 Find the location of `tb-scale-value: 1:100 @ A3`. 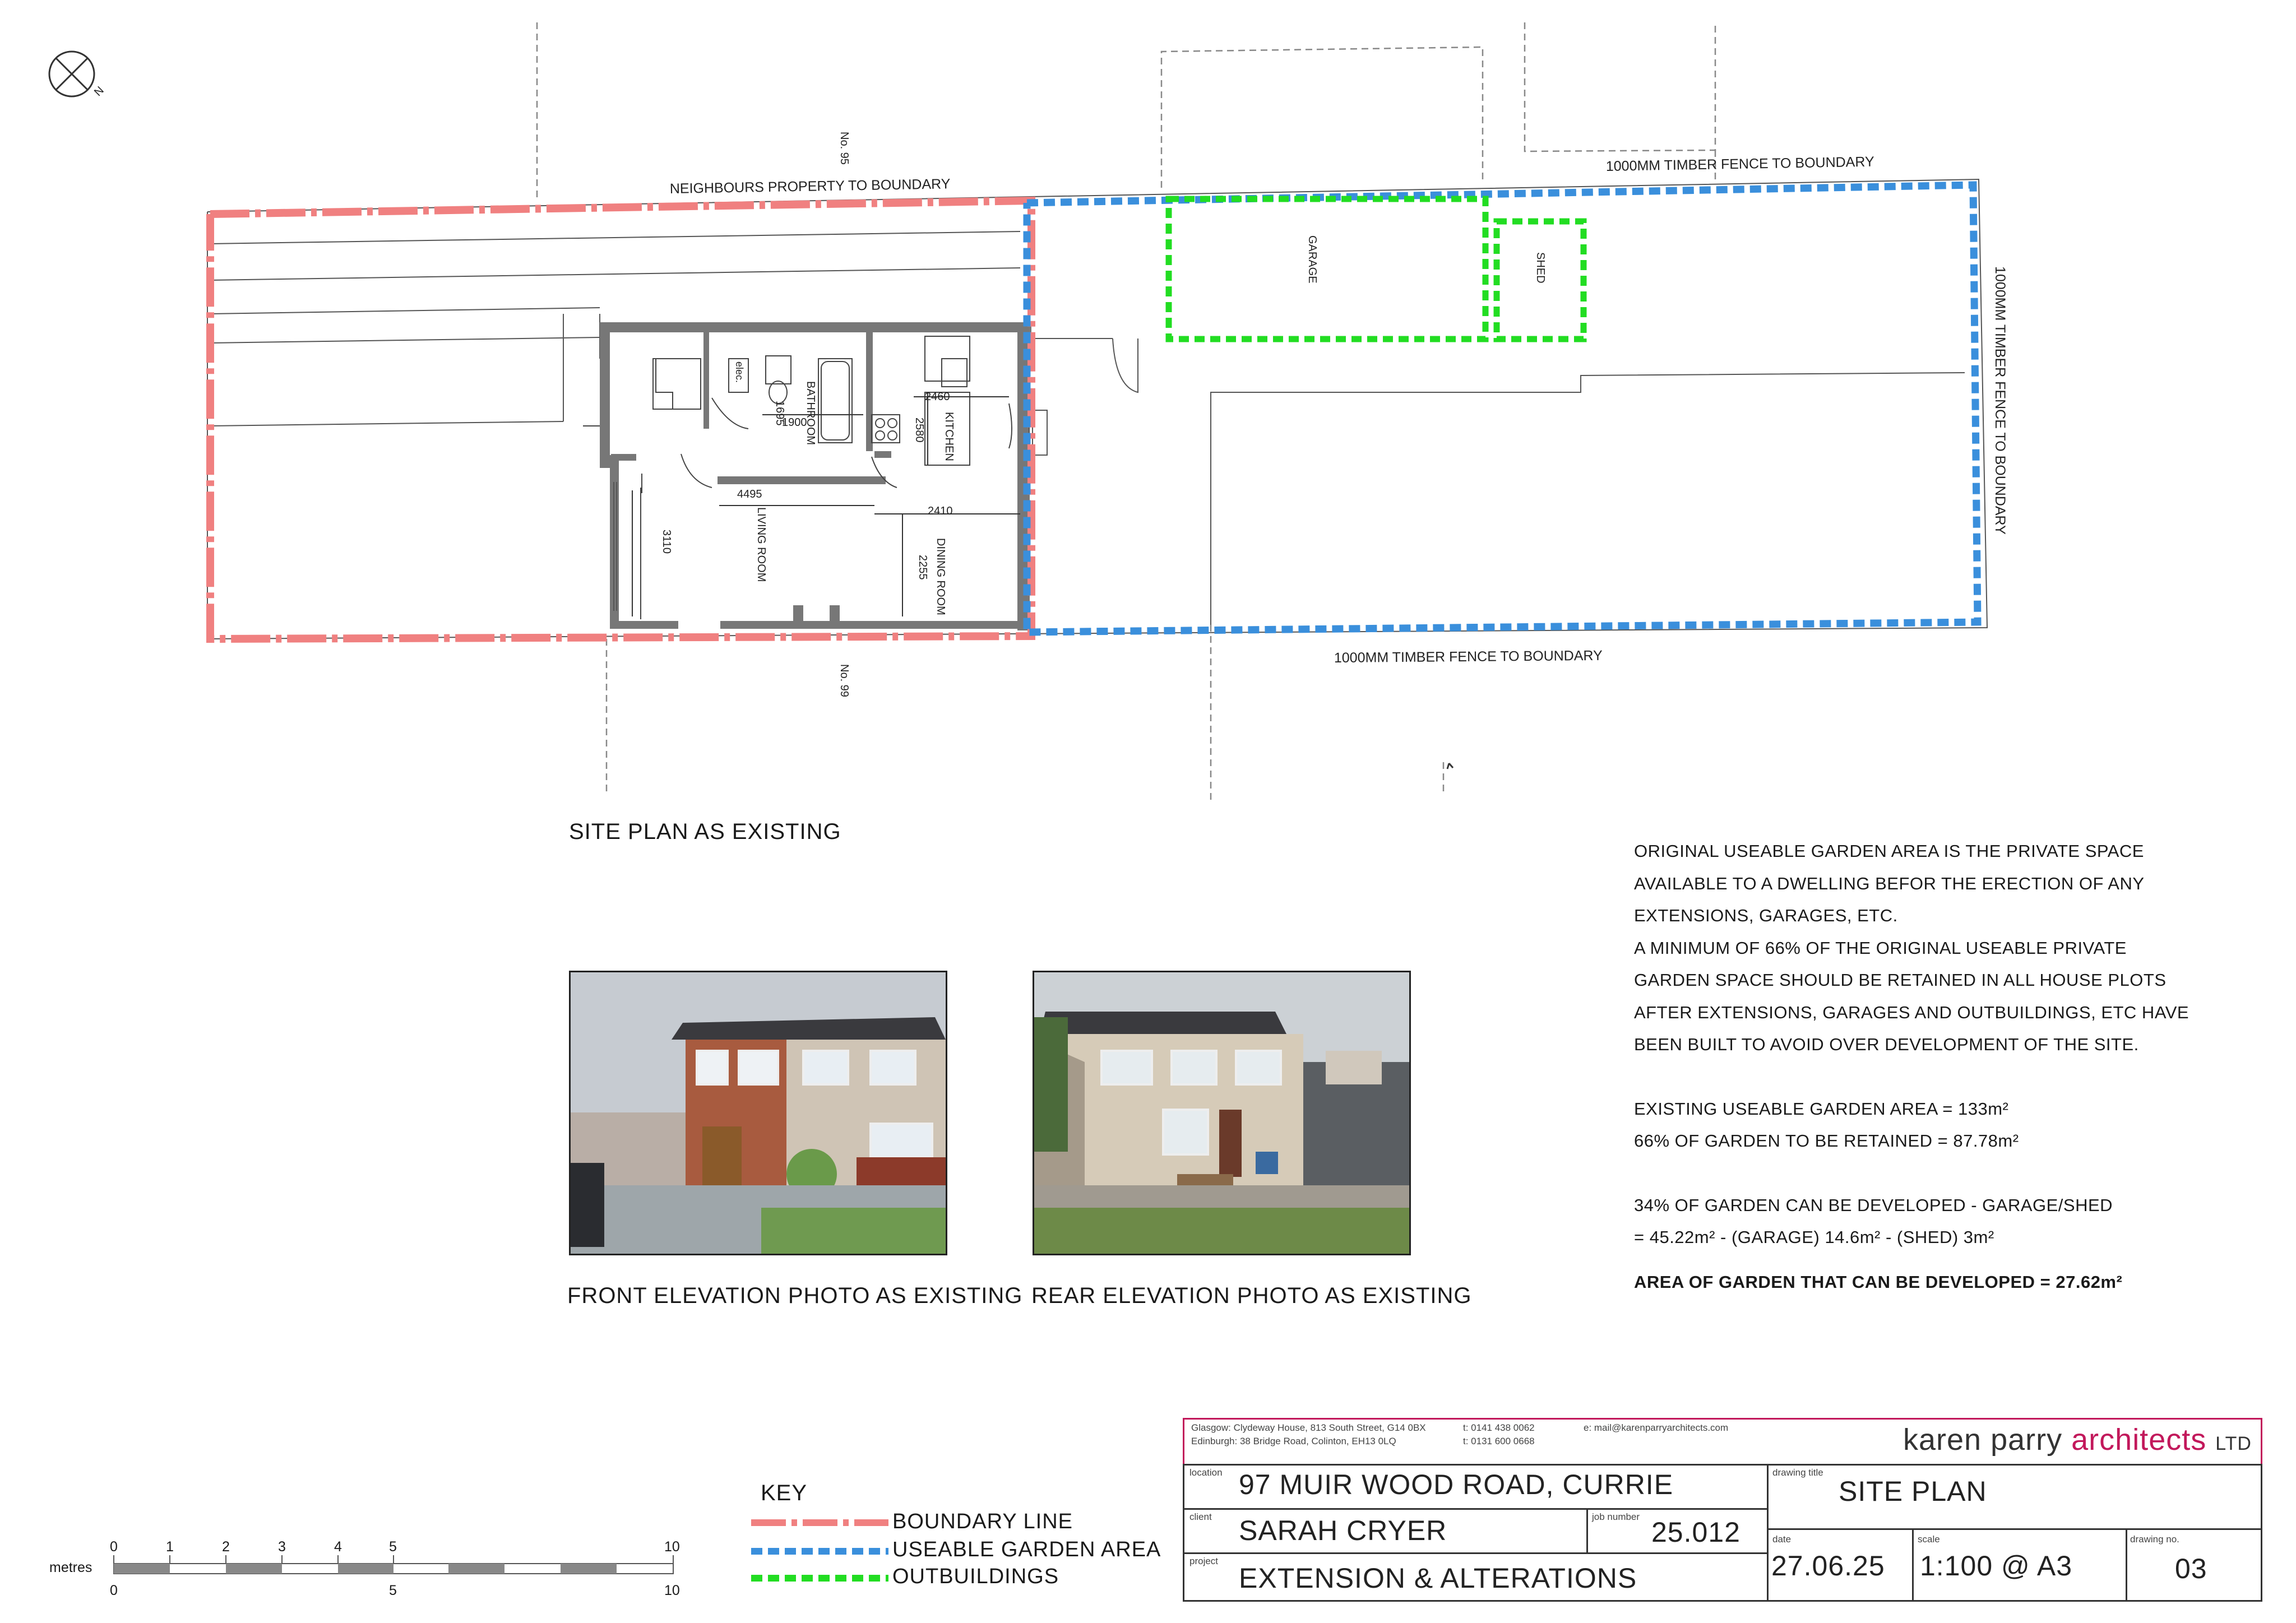

tb-scale-value: 1:100 @ A3 is located at coordinates (1996, 1566).